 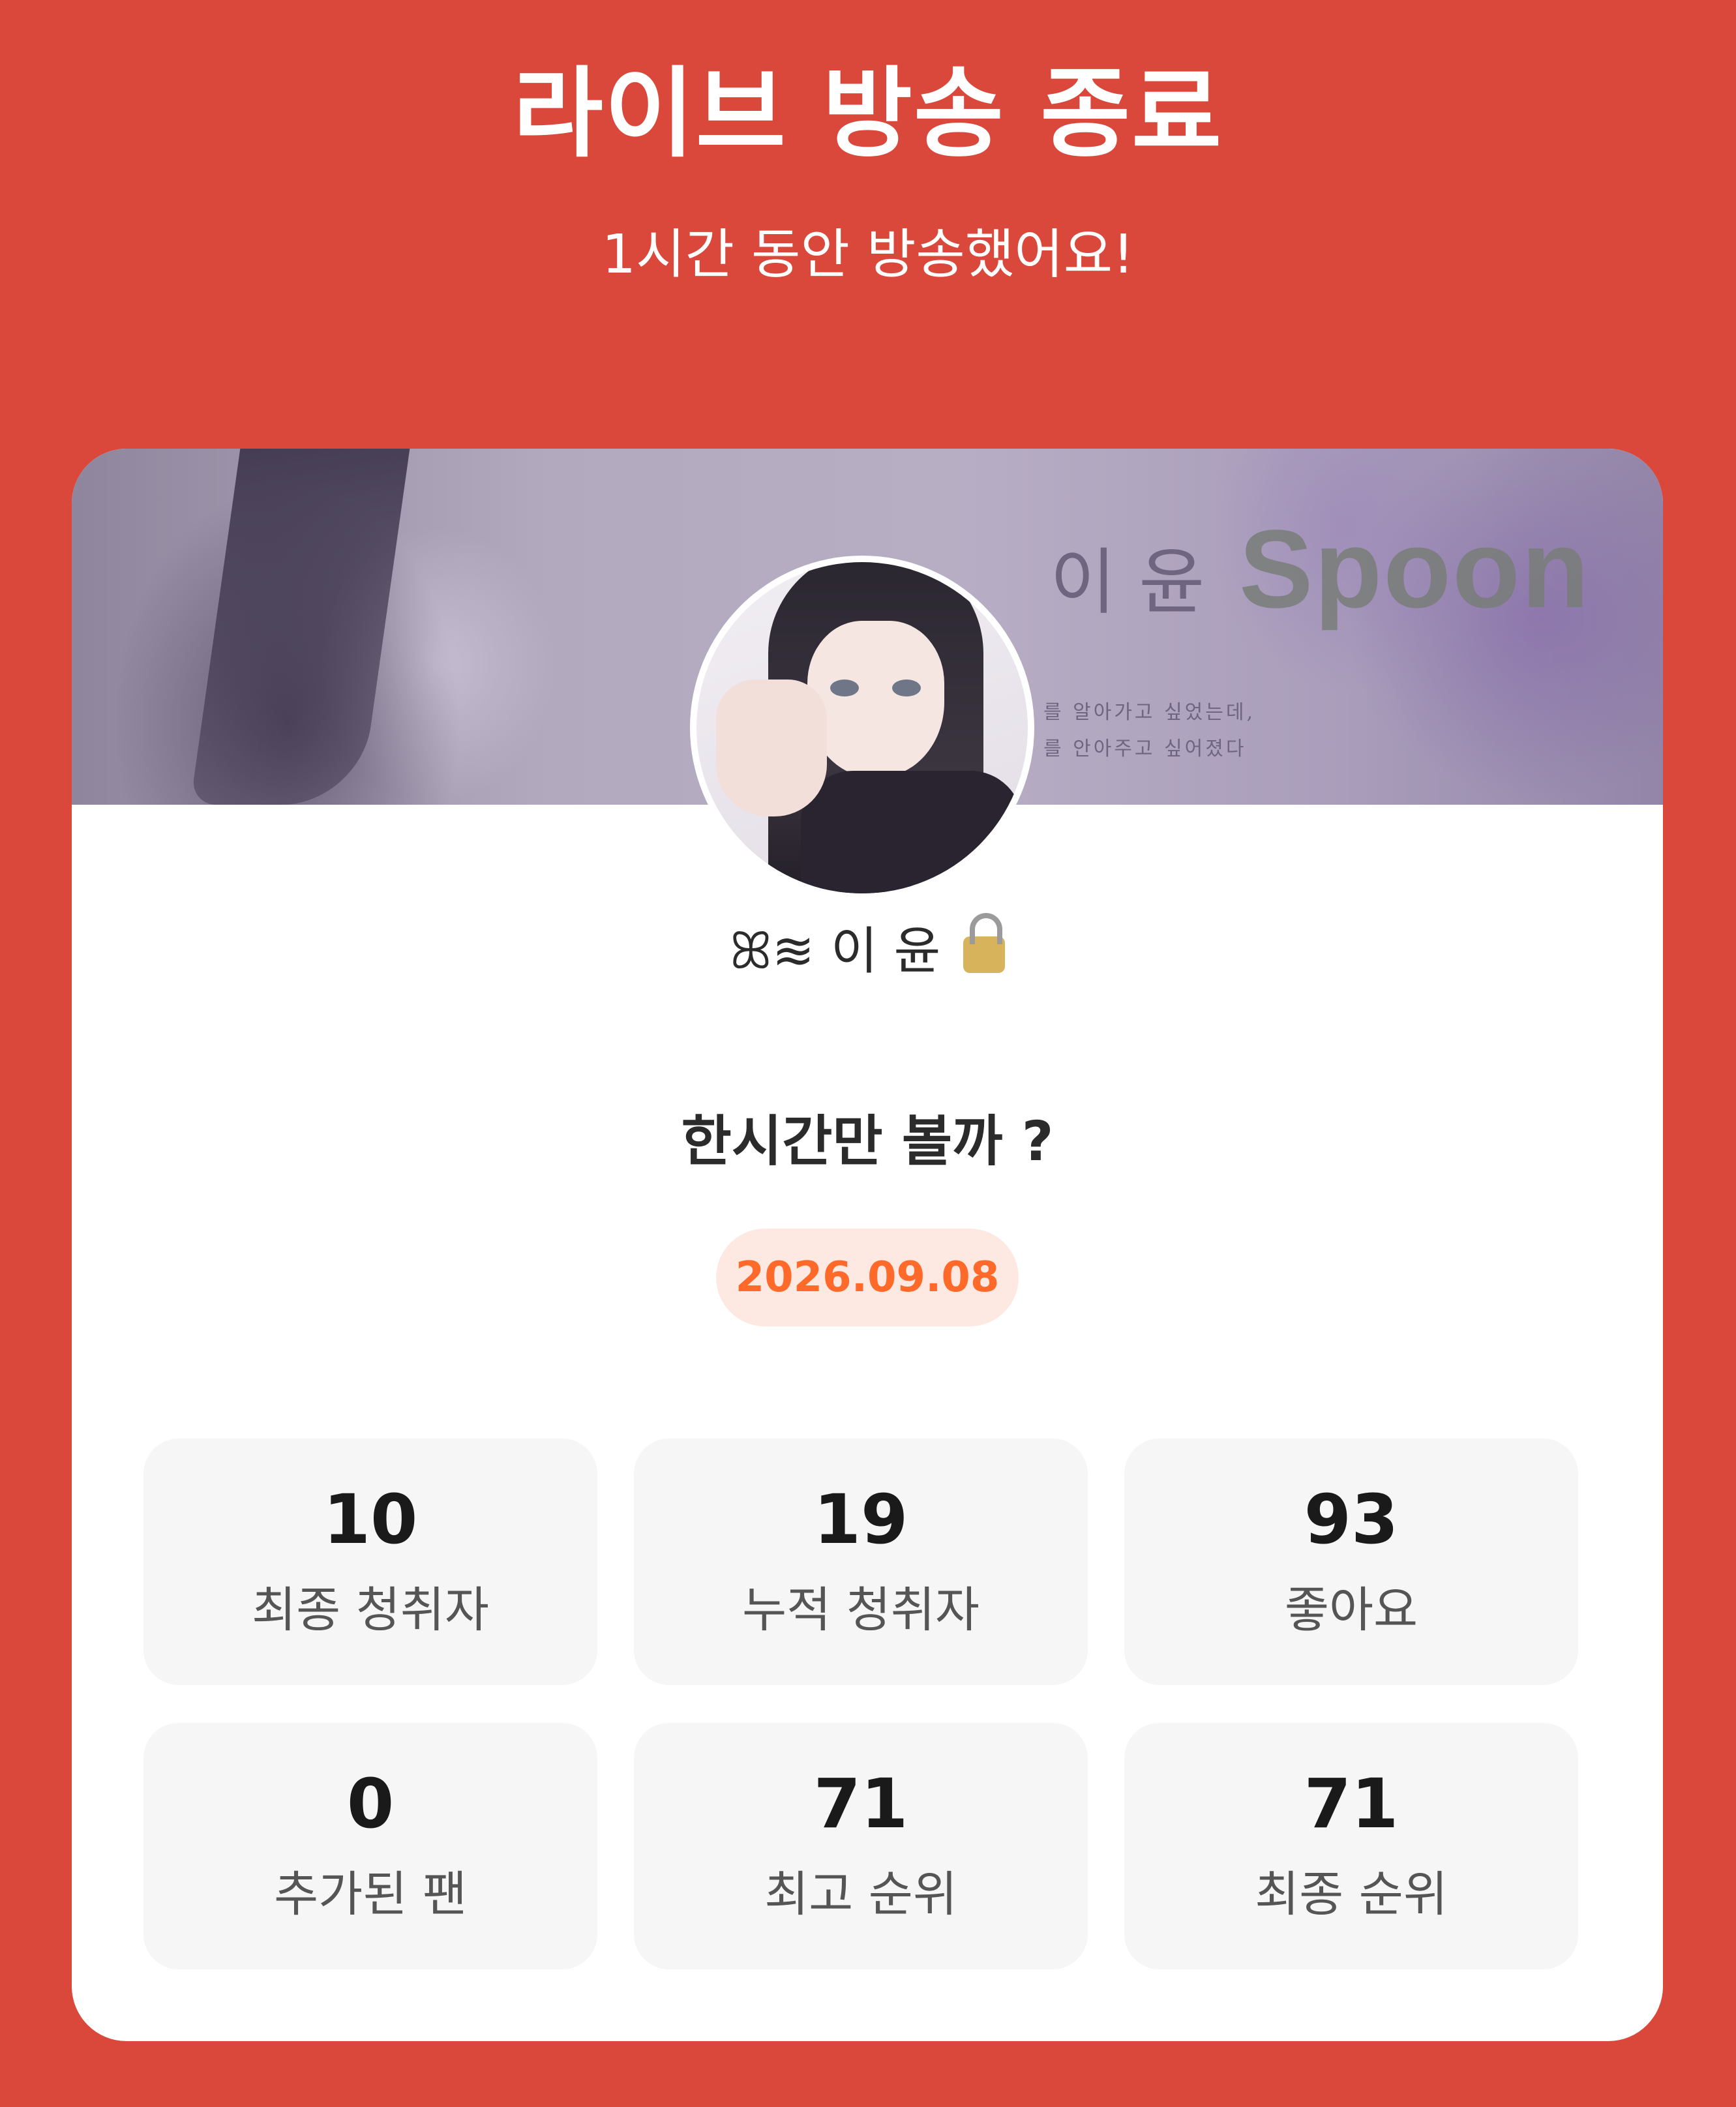 I want to click on banner-quote-line: 를 안아주고 싶어졌다, so click(x=1145, y=749).